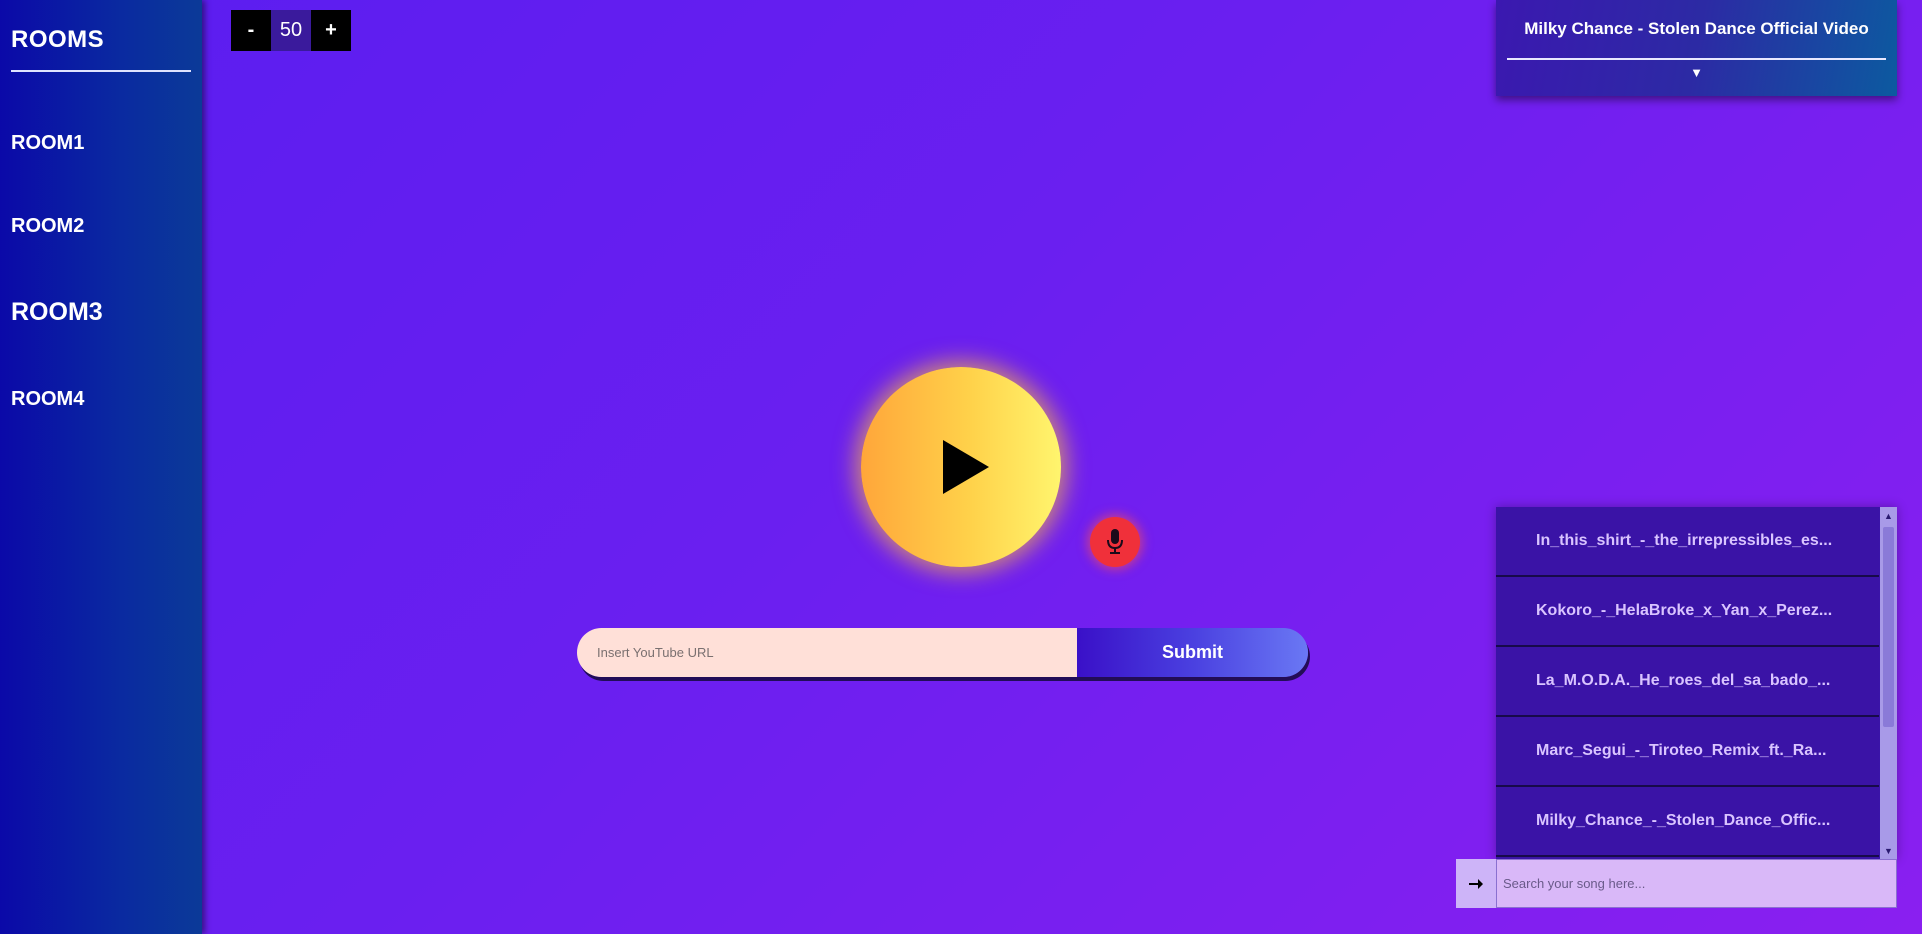 The width and height of the screenshot is (1922, 934). I want to click on arrow-right-icon, so click(1476, 883).